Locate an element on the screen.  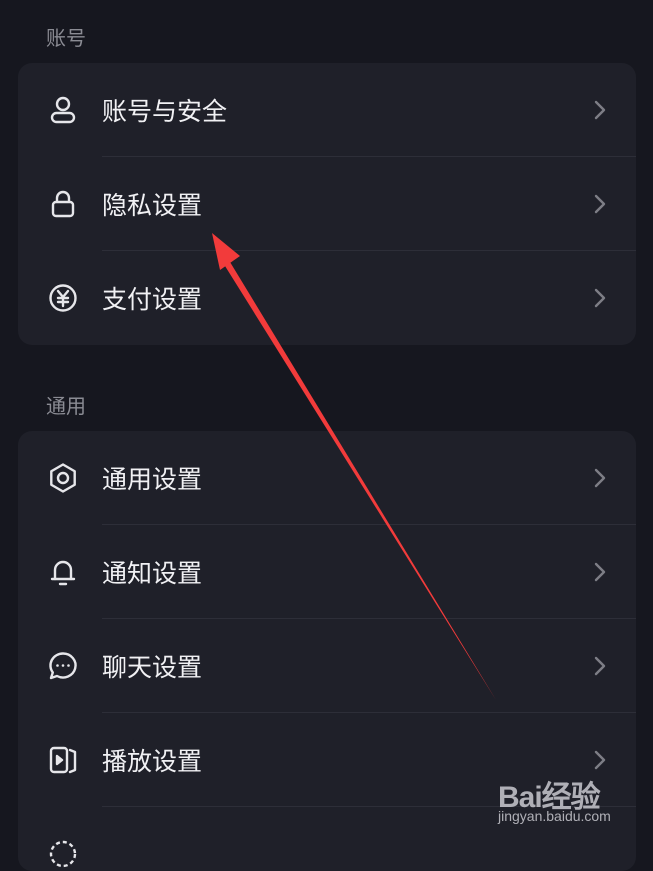
settings-item-notification: 通知设置 is located at coordinates (327, 572).